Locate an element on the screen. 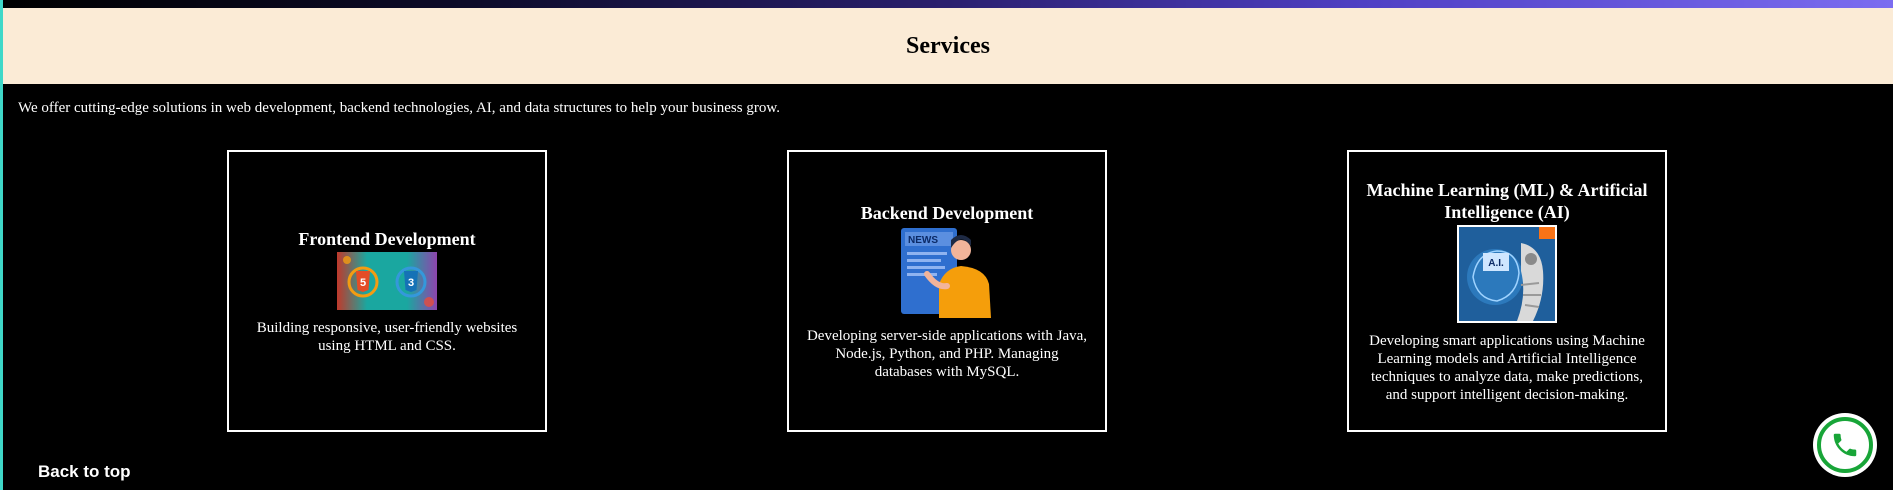  service-title: Frontend Development is located at coordinates (387, 238).